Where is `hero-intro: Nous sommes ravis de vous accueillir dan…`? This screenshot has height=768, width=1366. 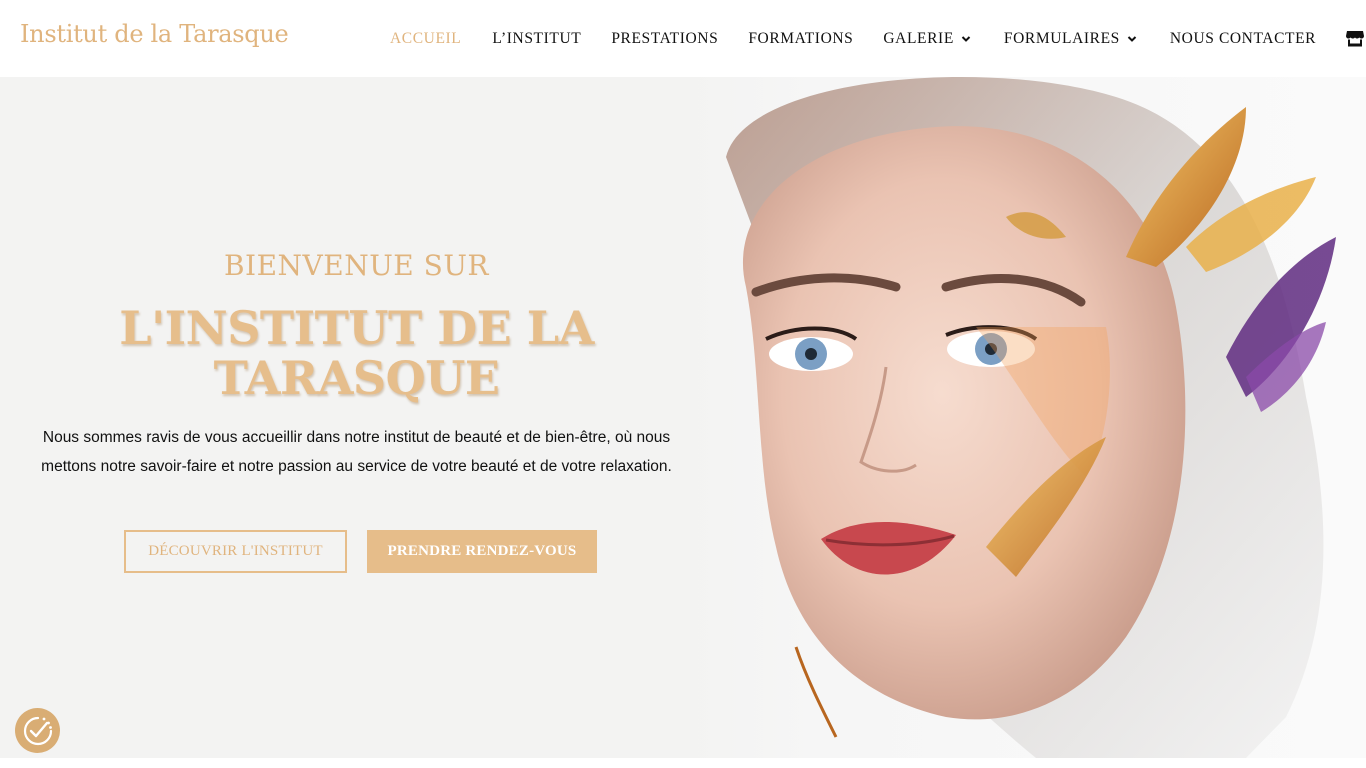
hero-intro: Nous sommes ravis de vous accueillir dan… is located at coordinates (356, 452).